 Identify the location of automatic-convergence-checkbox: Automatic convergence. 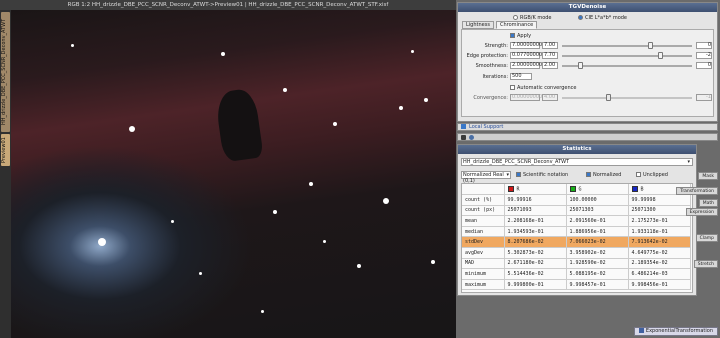
(543, 88).